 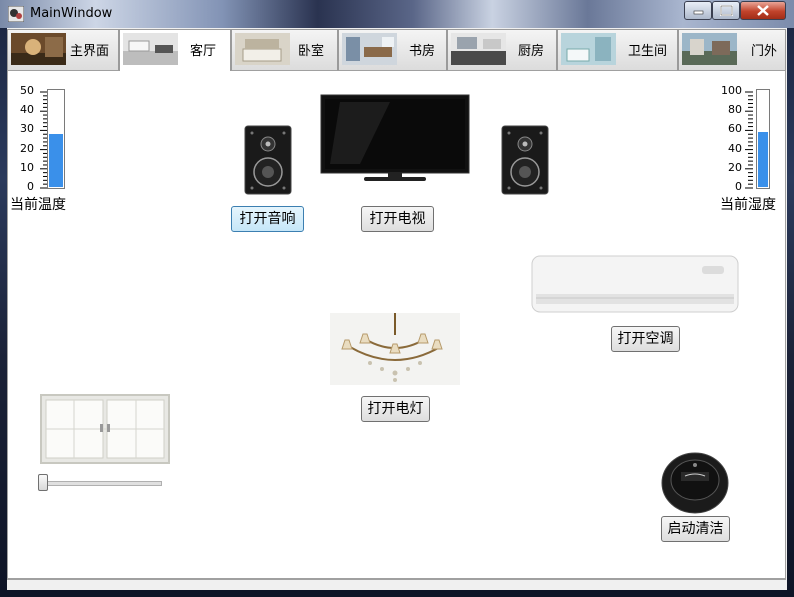 I want to click on close-button, so click(x=763, y=10).